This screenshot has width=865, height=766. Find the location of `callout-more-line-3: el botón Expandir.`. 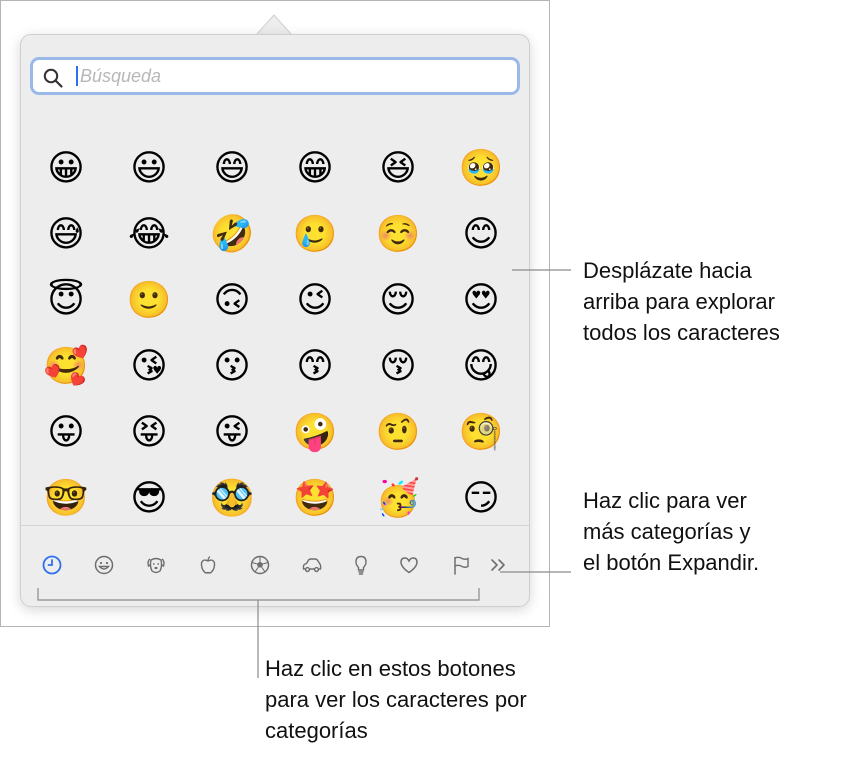

callout-more-line-3: el botón Expandir. is located at coordinates (671, 562).